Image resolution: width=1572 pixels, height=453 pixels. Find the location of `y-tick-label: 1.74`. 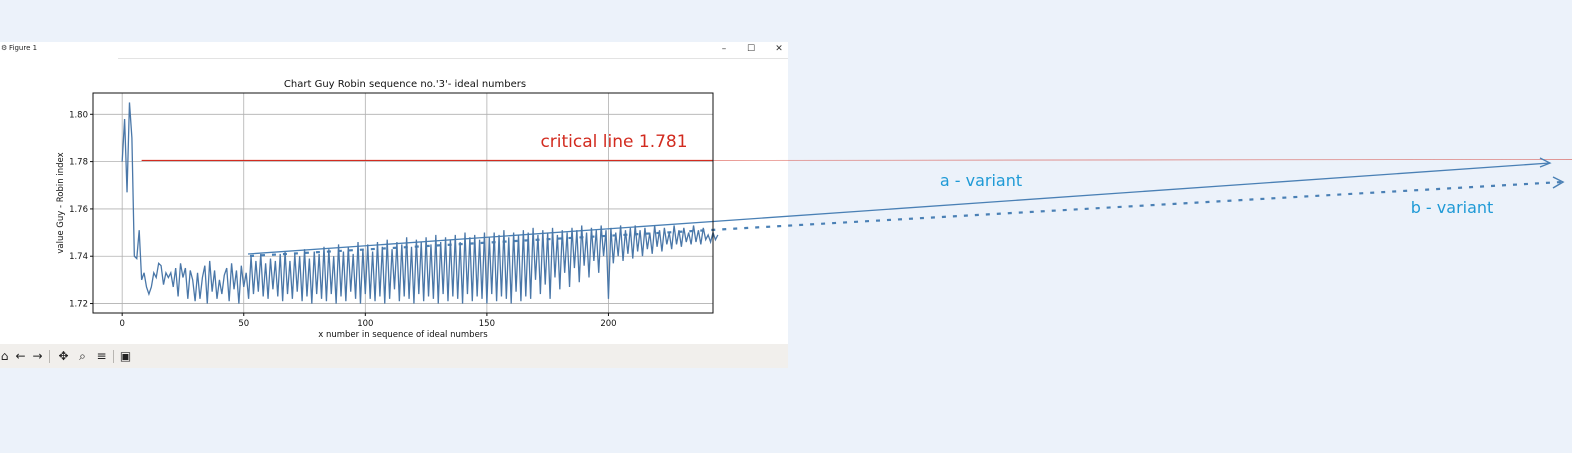

y-tick-label: 1.74 is located at coordinates (78, 257).